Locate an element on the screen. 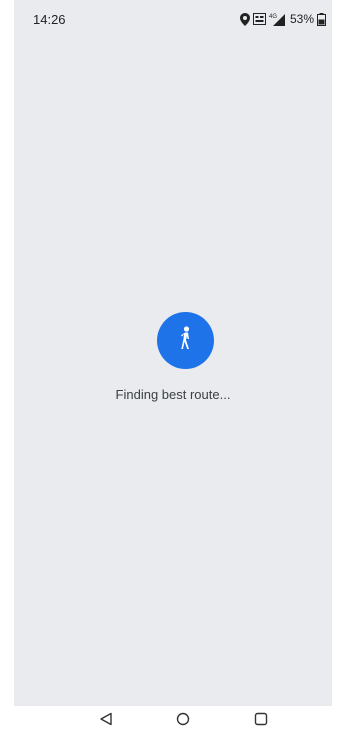 This screenshot has width=345, height=734. svg-text: 4G is located at coordinates (273, 17).